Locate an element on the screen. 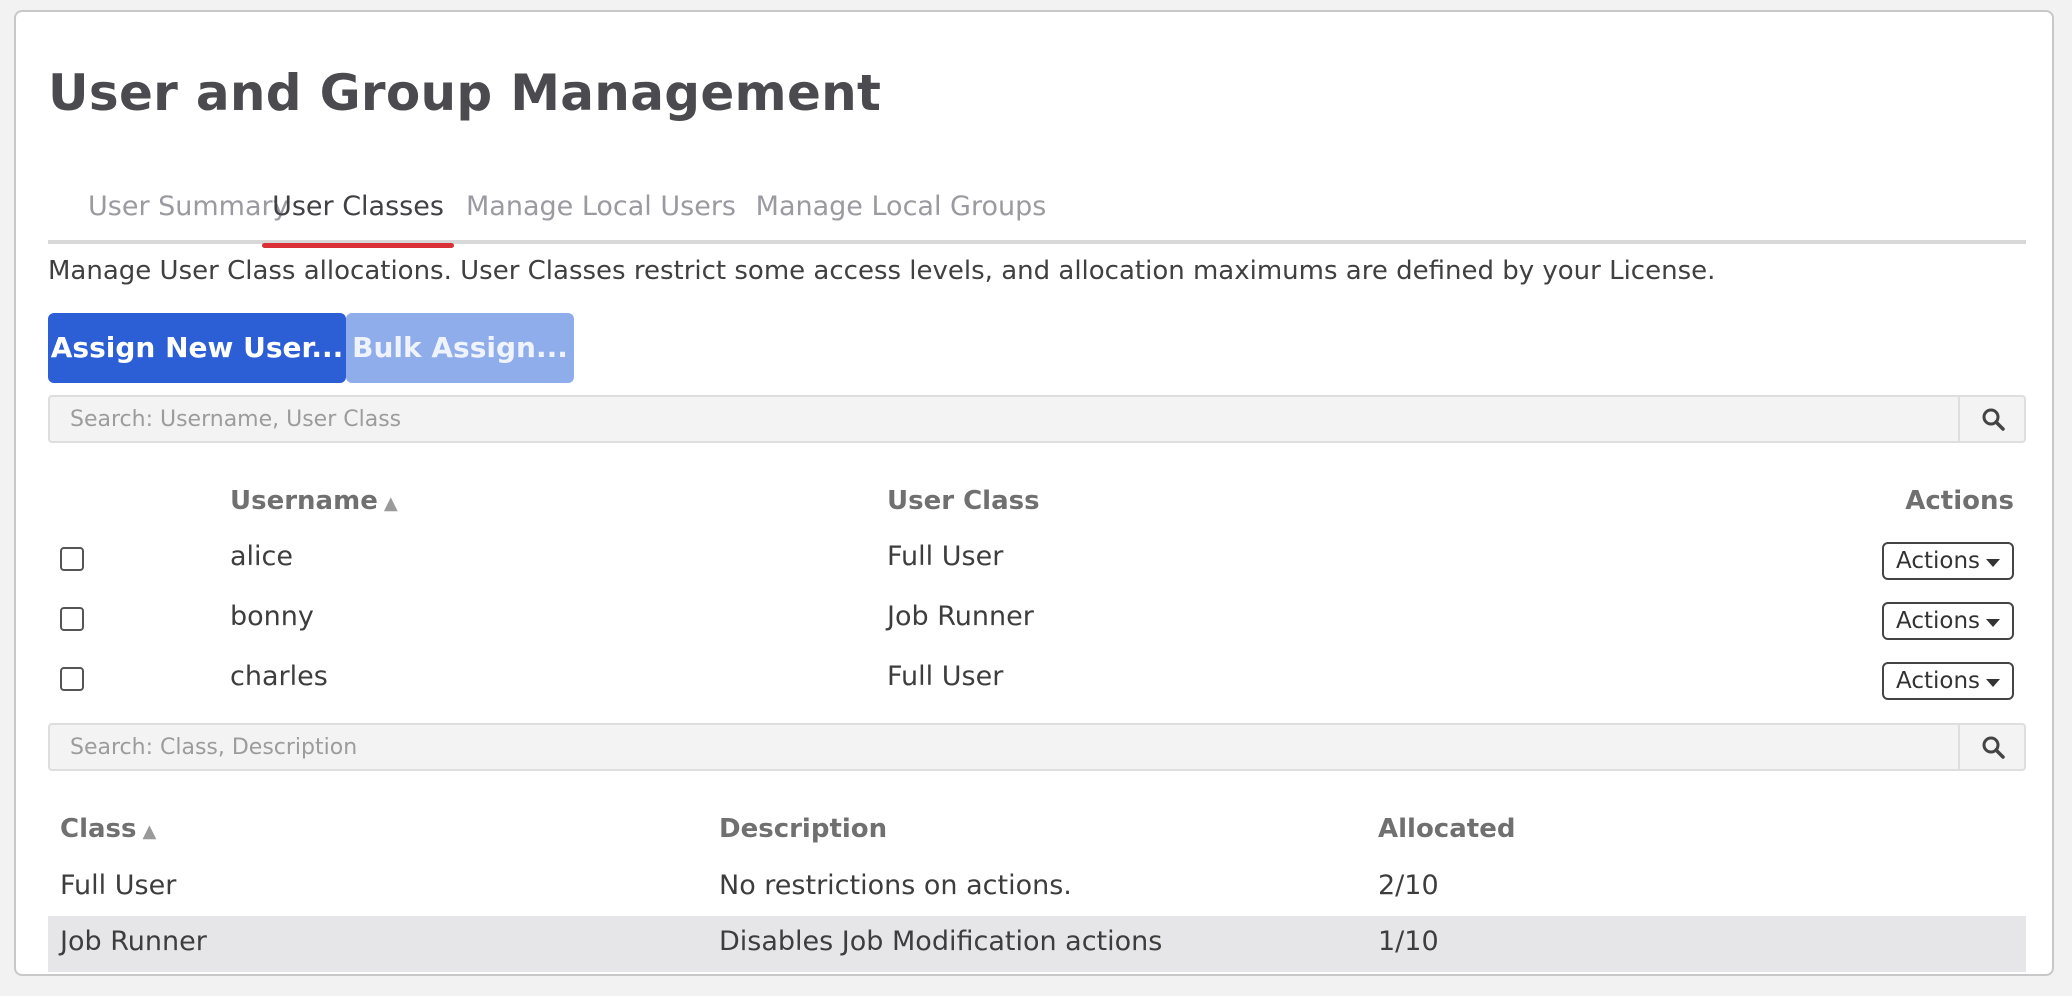  allocated-cell: 1/10 is located at coordinates (1408, 941).